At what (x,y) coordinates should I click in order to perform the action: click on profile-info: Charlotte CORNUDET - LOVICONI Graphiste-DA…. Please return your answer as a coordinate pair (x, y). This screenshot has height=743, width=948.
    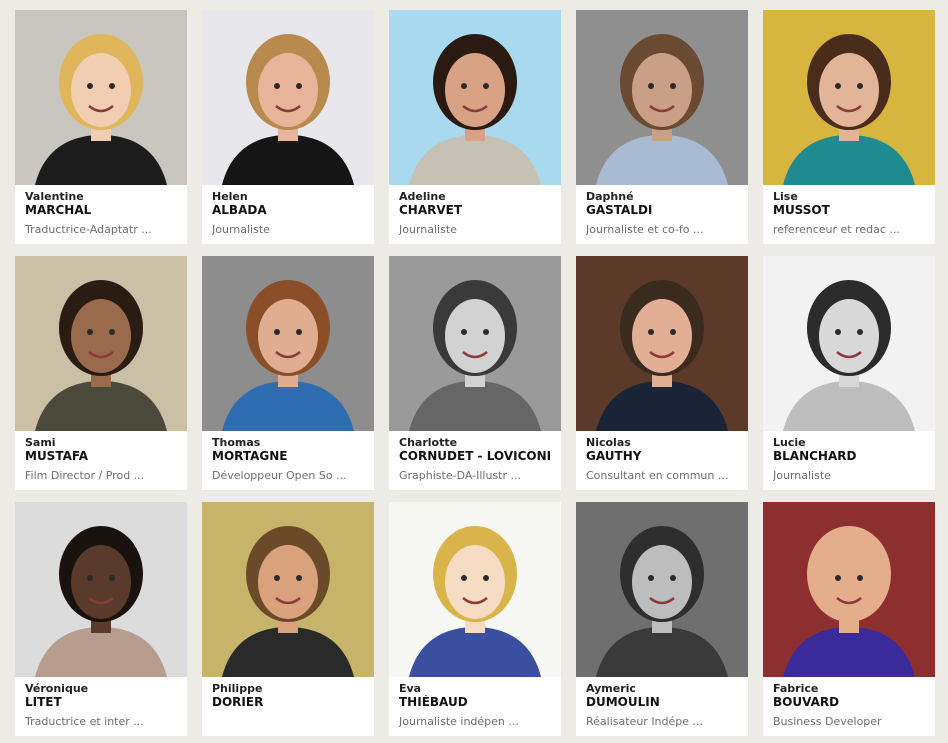
    Looking at the image, I should click on (475, 457).